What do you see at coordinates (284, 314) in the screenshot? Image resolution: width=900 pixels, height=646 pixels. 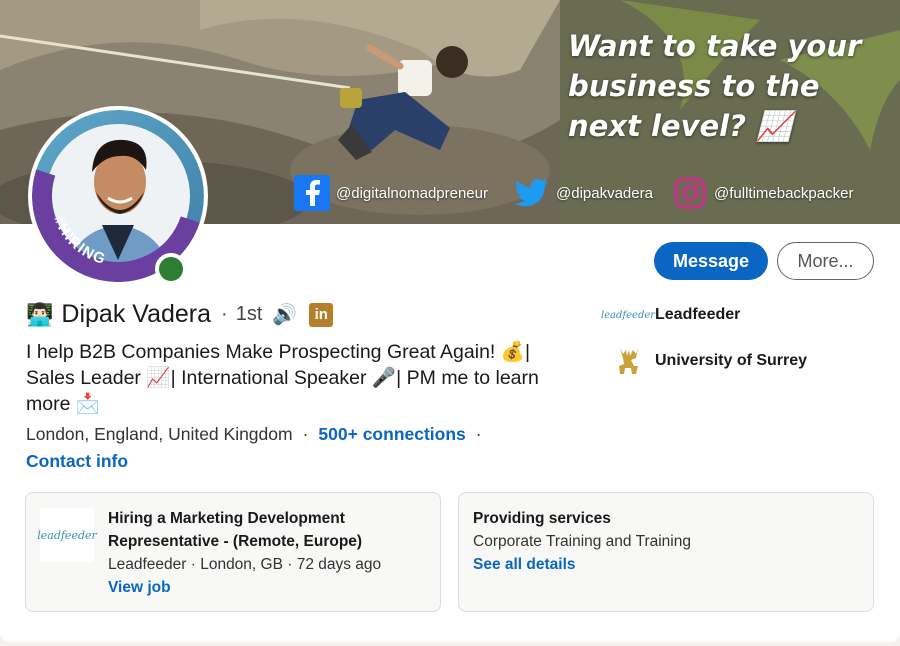 I see `speaker-icon: 🔊` at bounding box center [284, 314].